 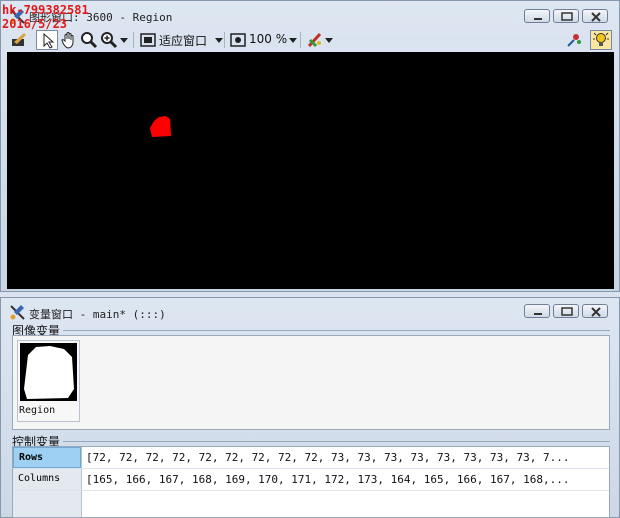 What do you see at coordinates (574, 40) in the screenshot?
I see `inspect-icon` at bounding box center [574, 40].